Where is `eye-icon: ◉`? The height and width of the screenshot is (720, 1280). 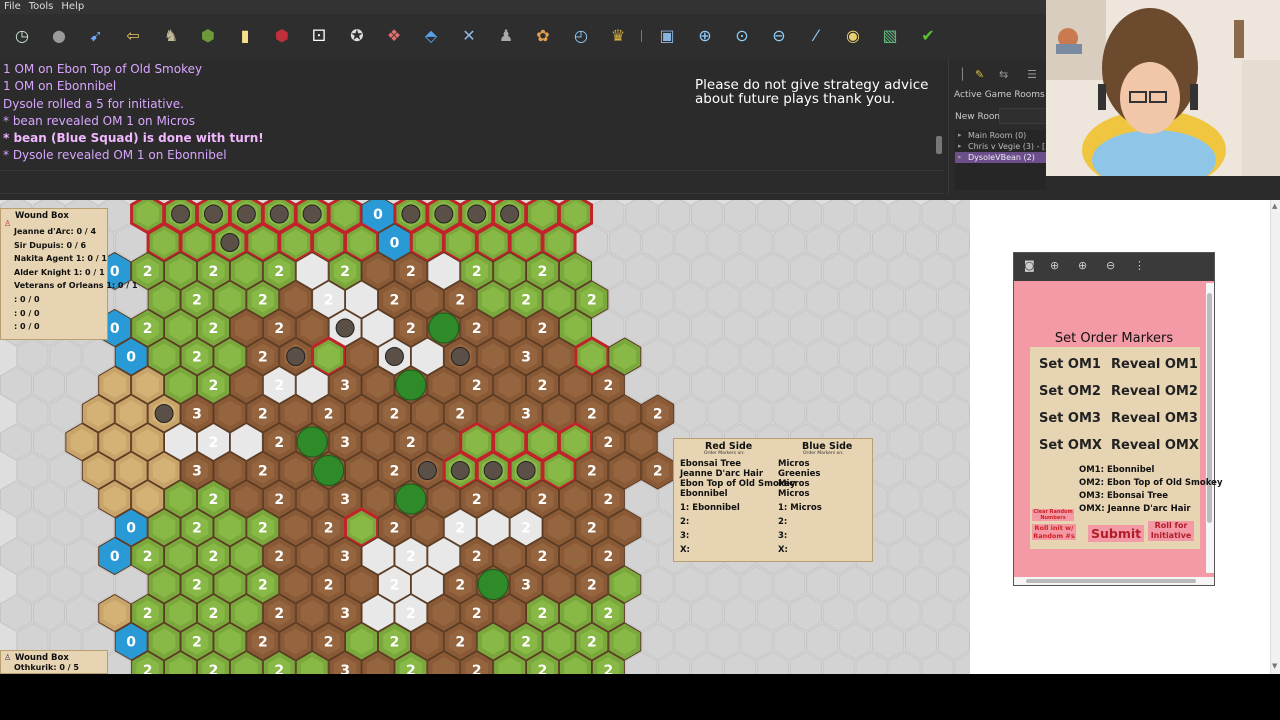
eye-icon: ◉ is located at coordinates (853, 36).